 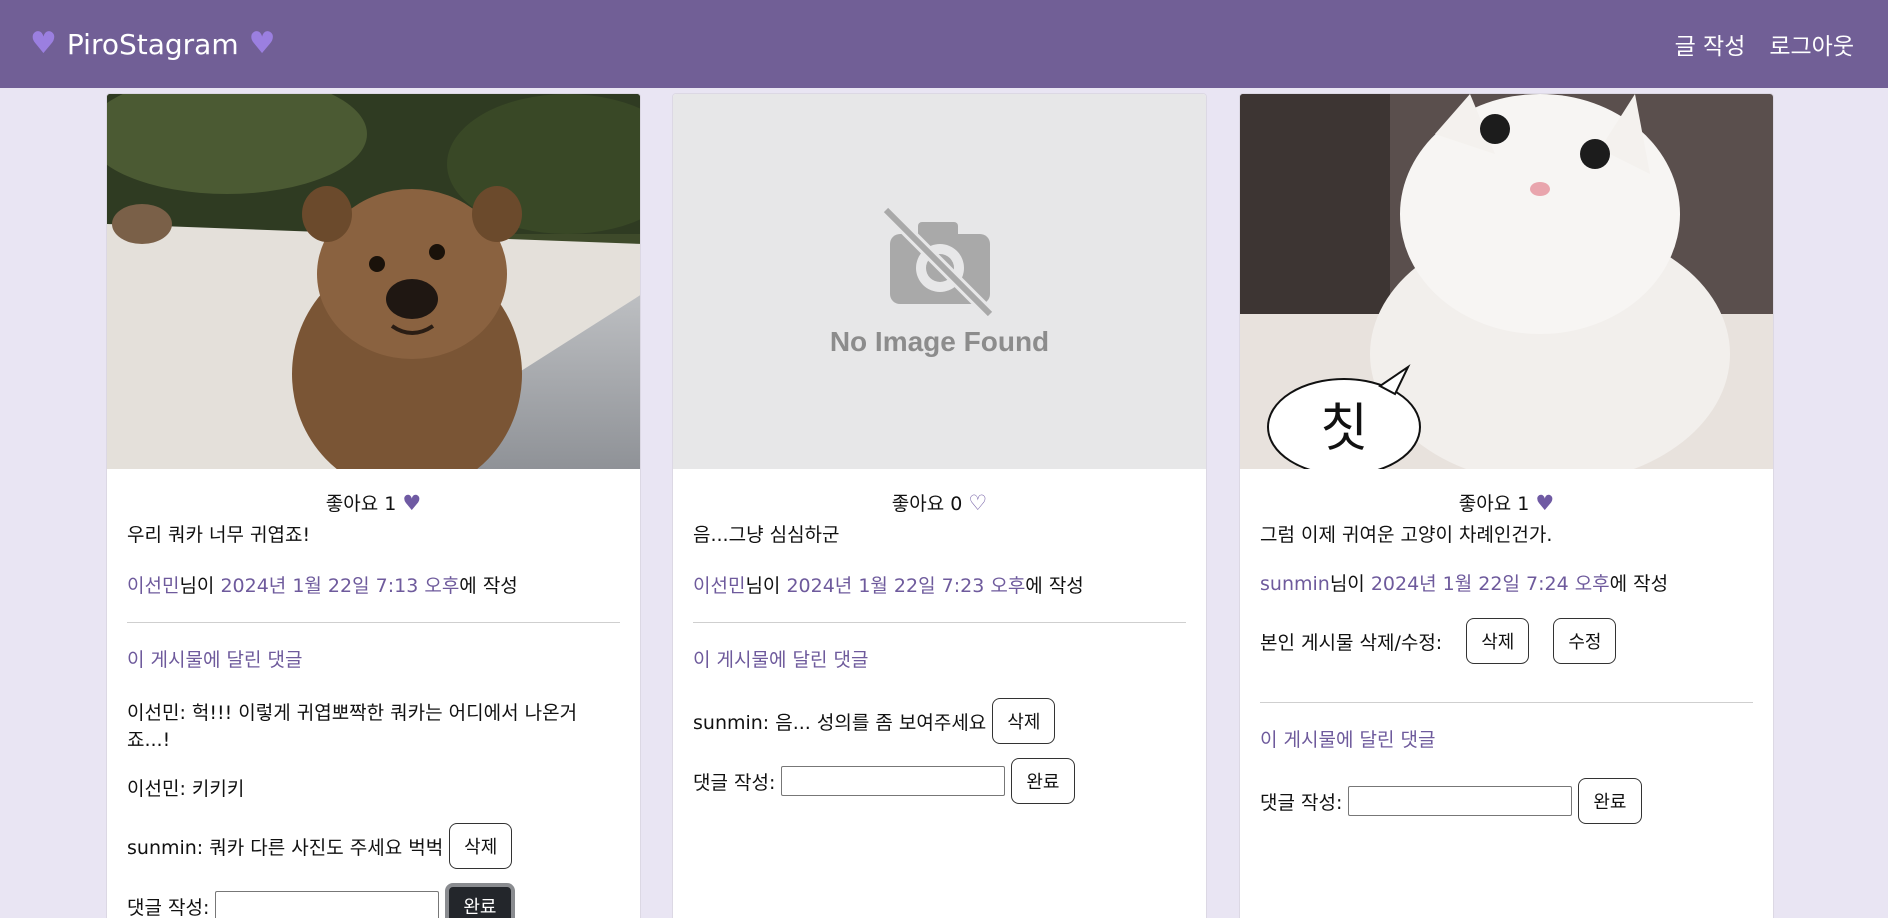 What do you see at coordinates (1351, 642) in the screenshot?
I see `owner-actions-label: 본인 게시물 삭제/수정:` at bounding box center [1351, 642].